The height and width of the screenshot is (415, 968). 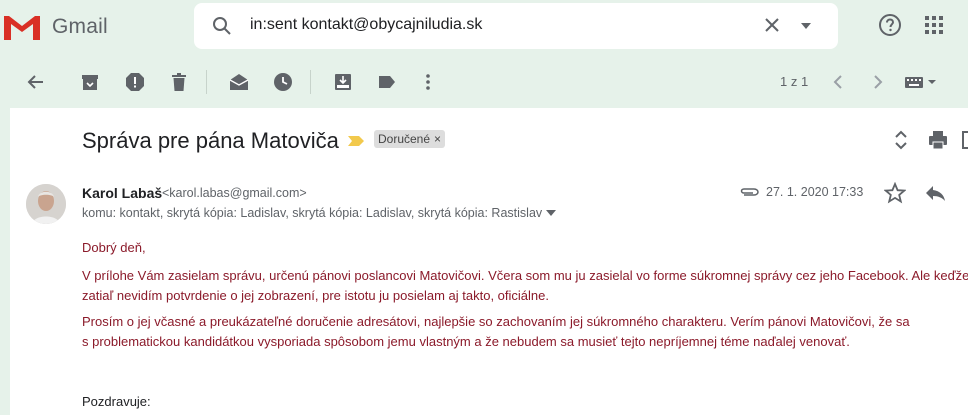 I want to click on inbox-label-chip: Doručené ×, so click(x=410, y=139).